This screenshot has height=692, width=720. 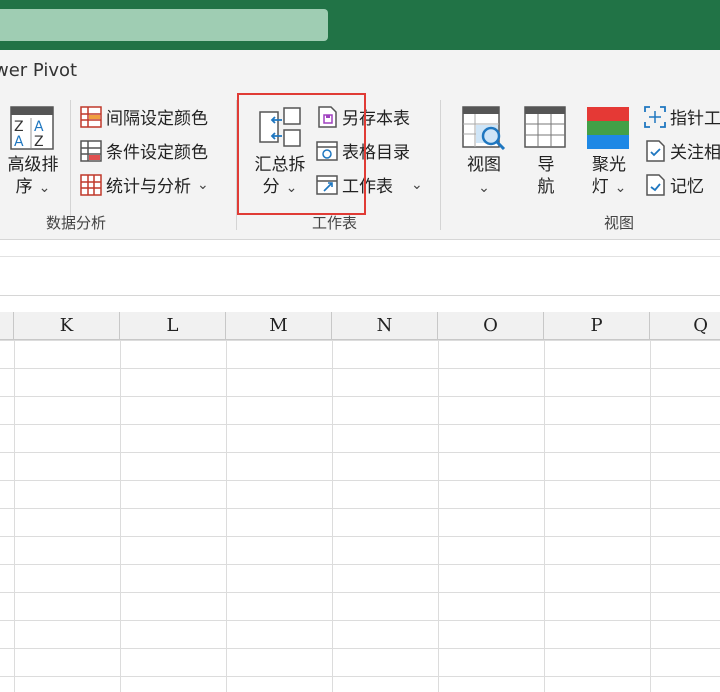 I want to click on navigation-icon, so click(x=545, y=127).